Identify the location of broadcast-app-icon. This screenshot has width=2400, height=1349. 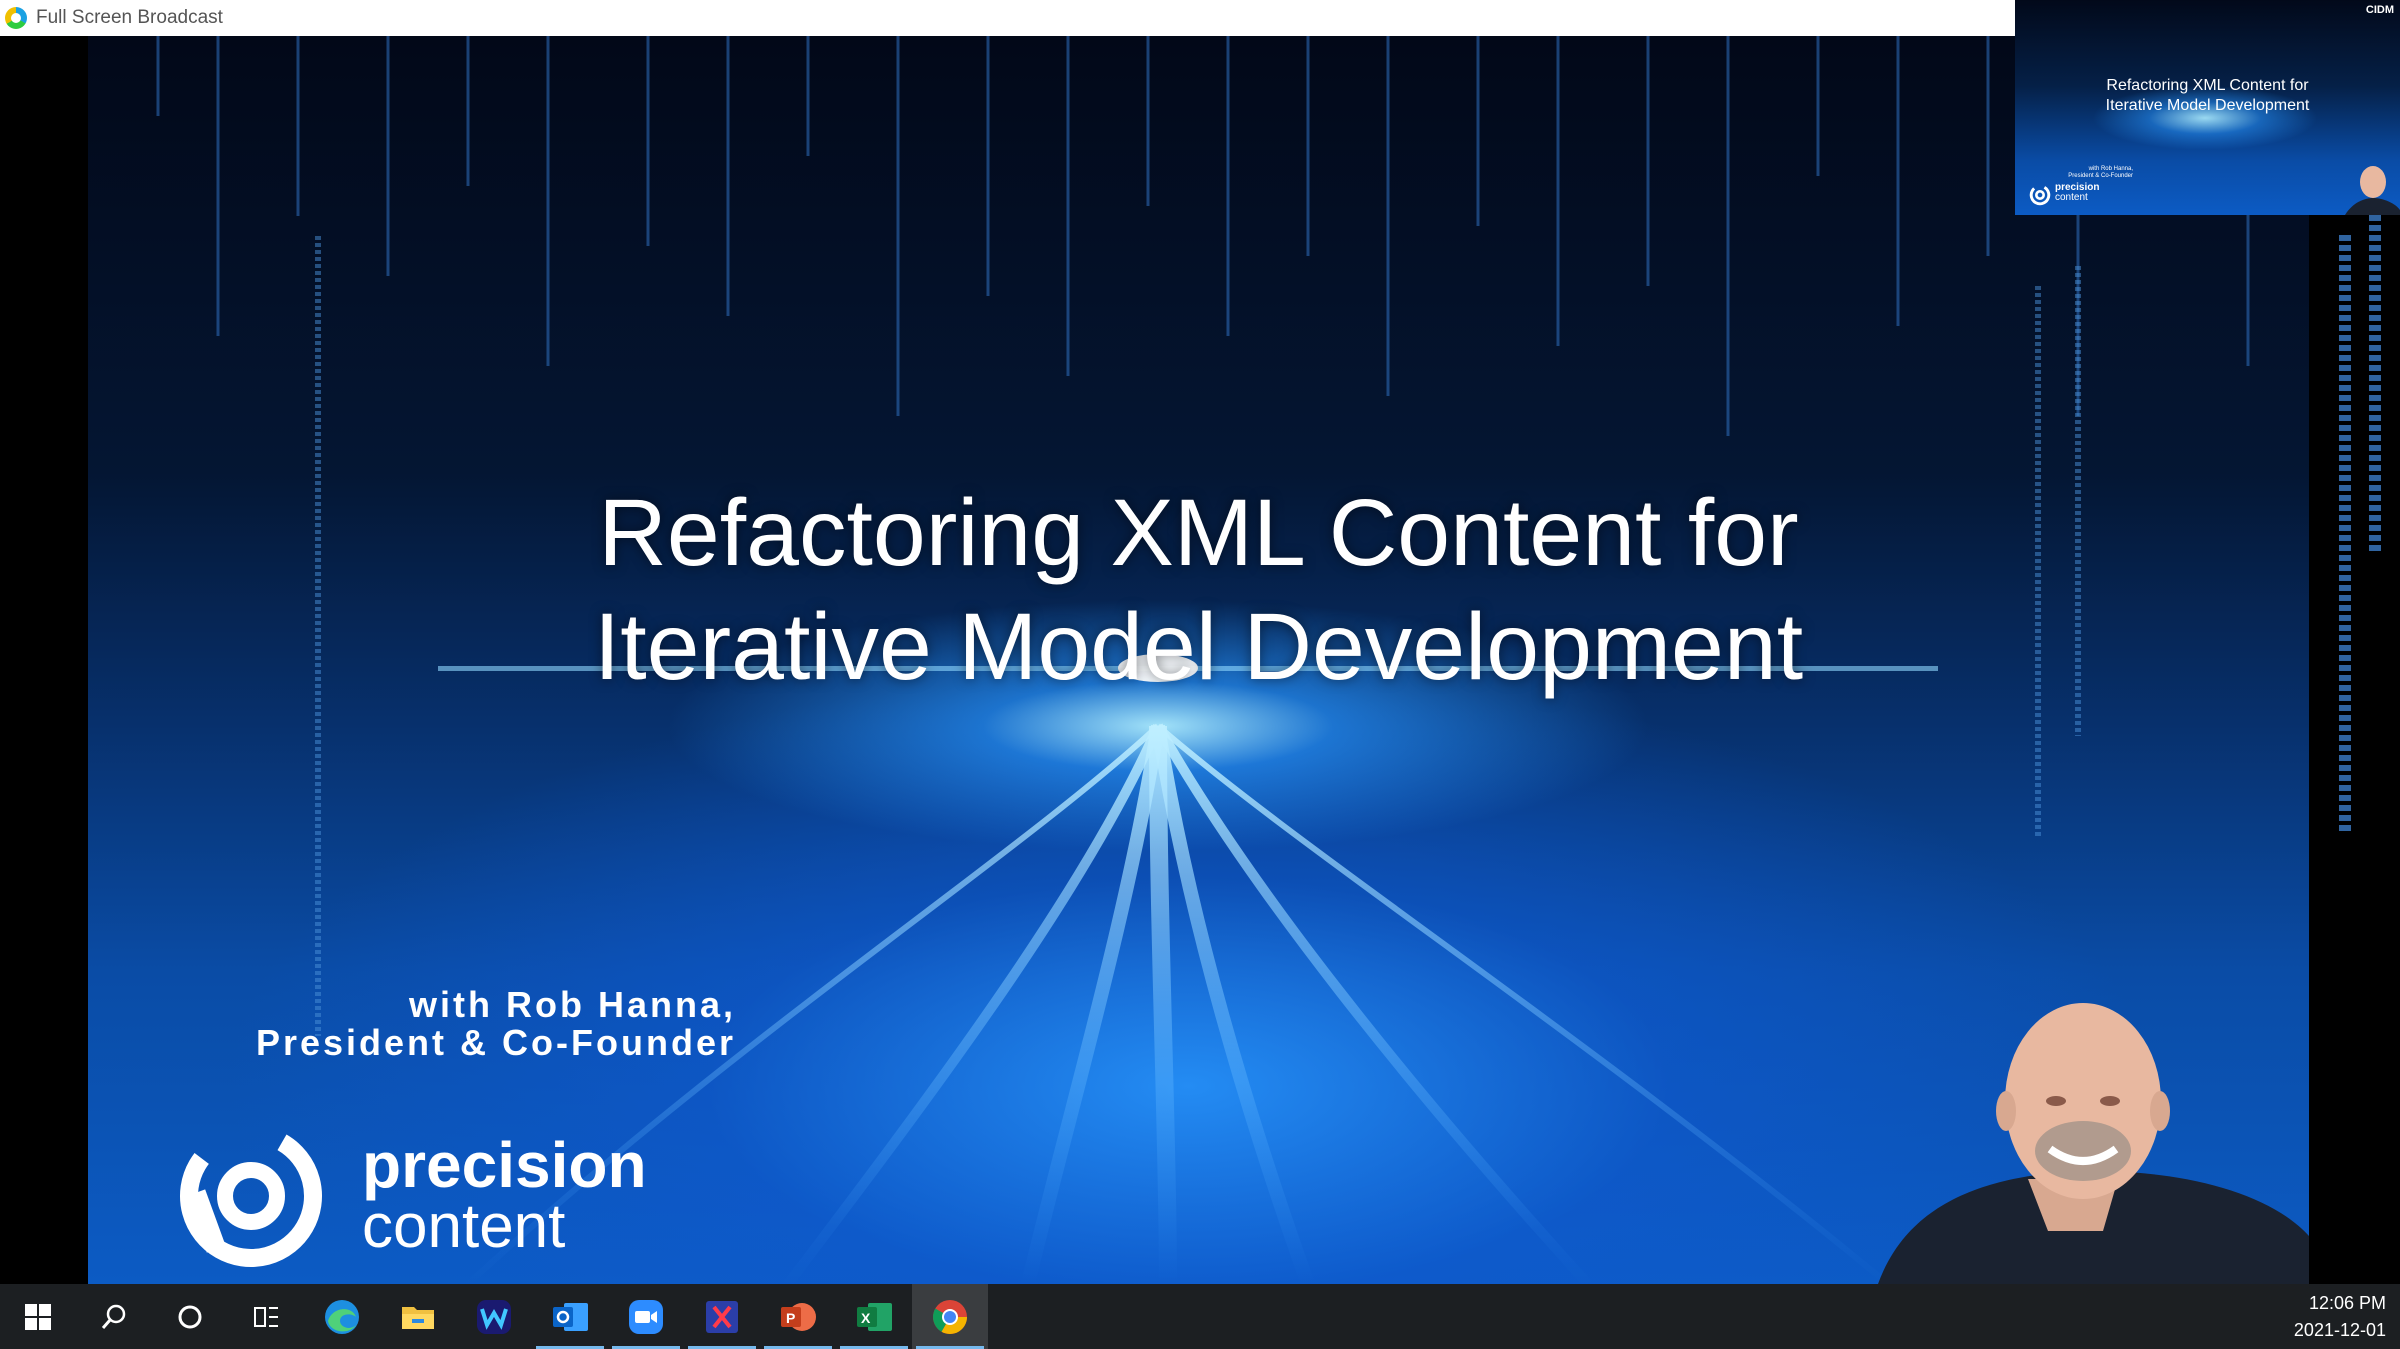
(16, 18).